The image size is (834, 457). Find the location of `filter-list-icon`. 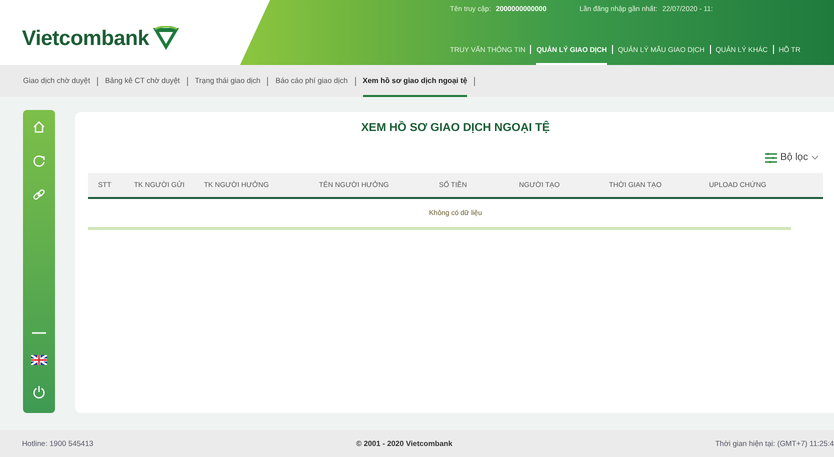

filter-list-icon is located at coordinates (771, 157).